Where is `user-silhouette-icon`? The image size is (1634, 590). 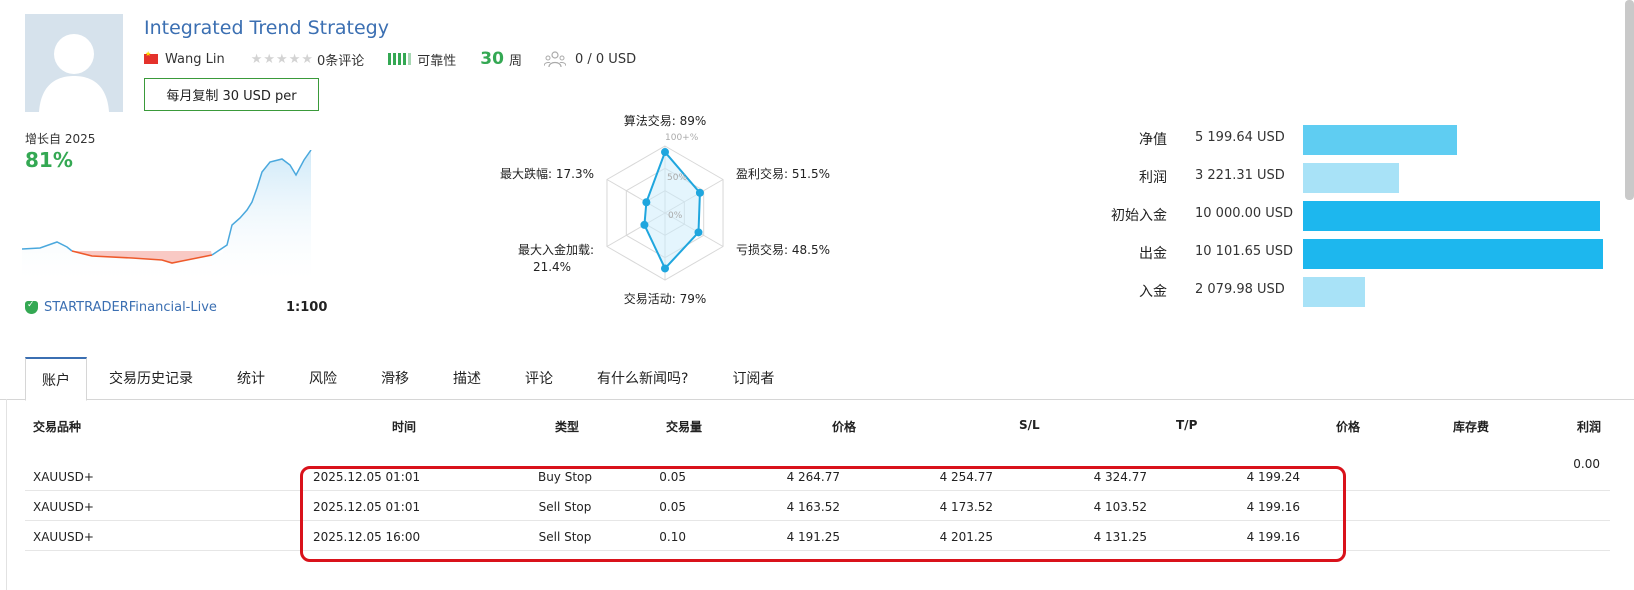 user-silhouette-icon is located at coordinates (74, 73).